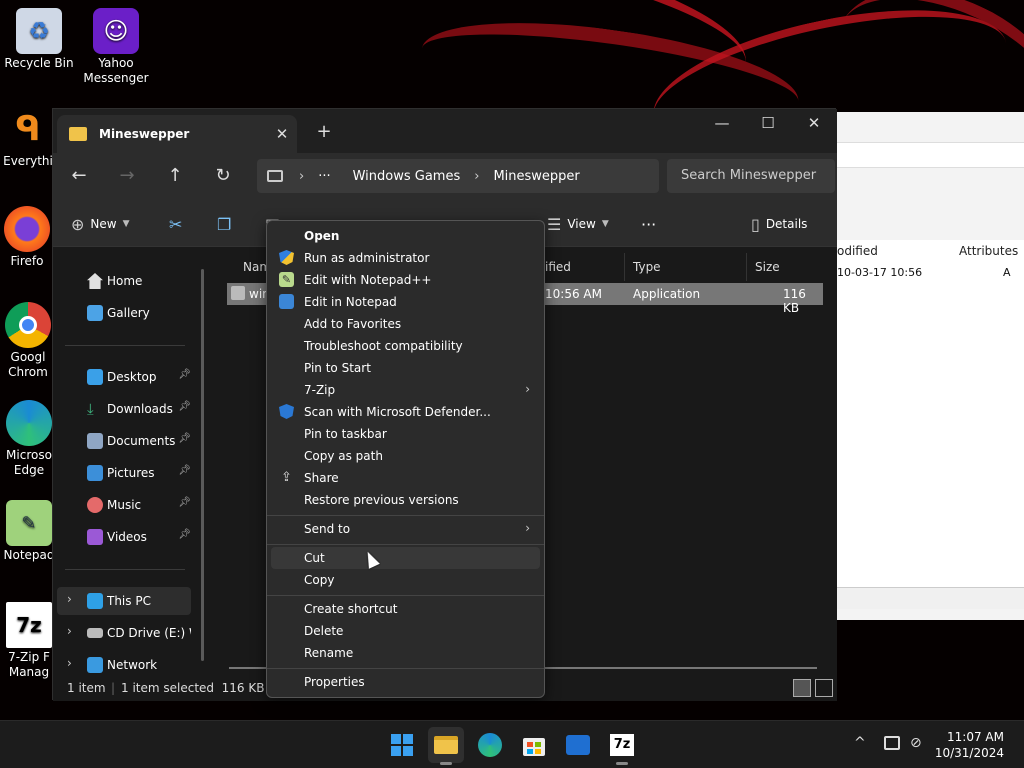 The width and height of the screenshot is (1024, 768). Describe the element at coordinates (402, 745) in the screenshot. I see `start-button` at that location.